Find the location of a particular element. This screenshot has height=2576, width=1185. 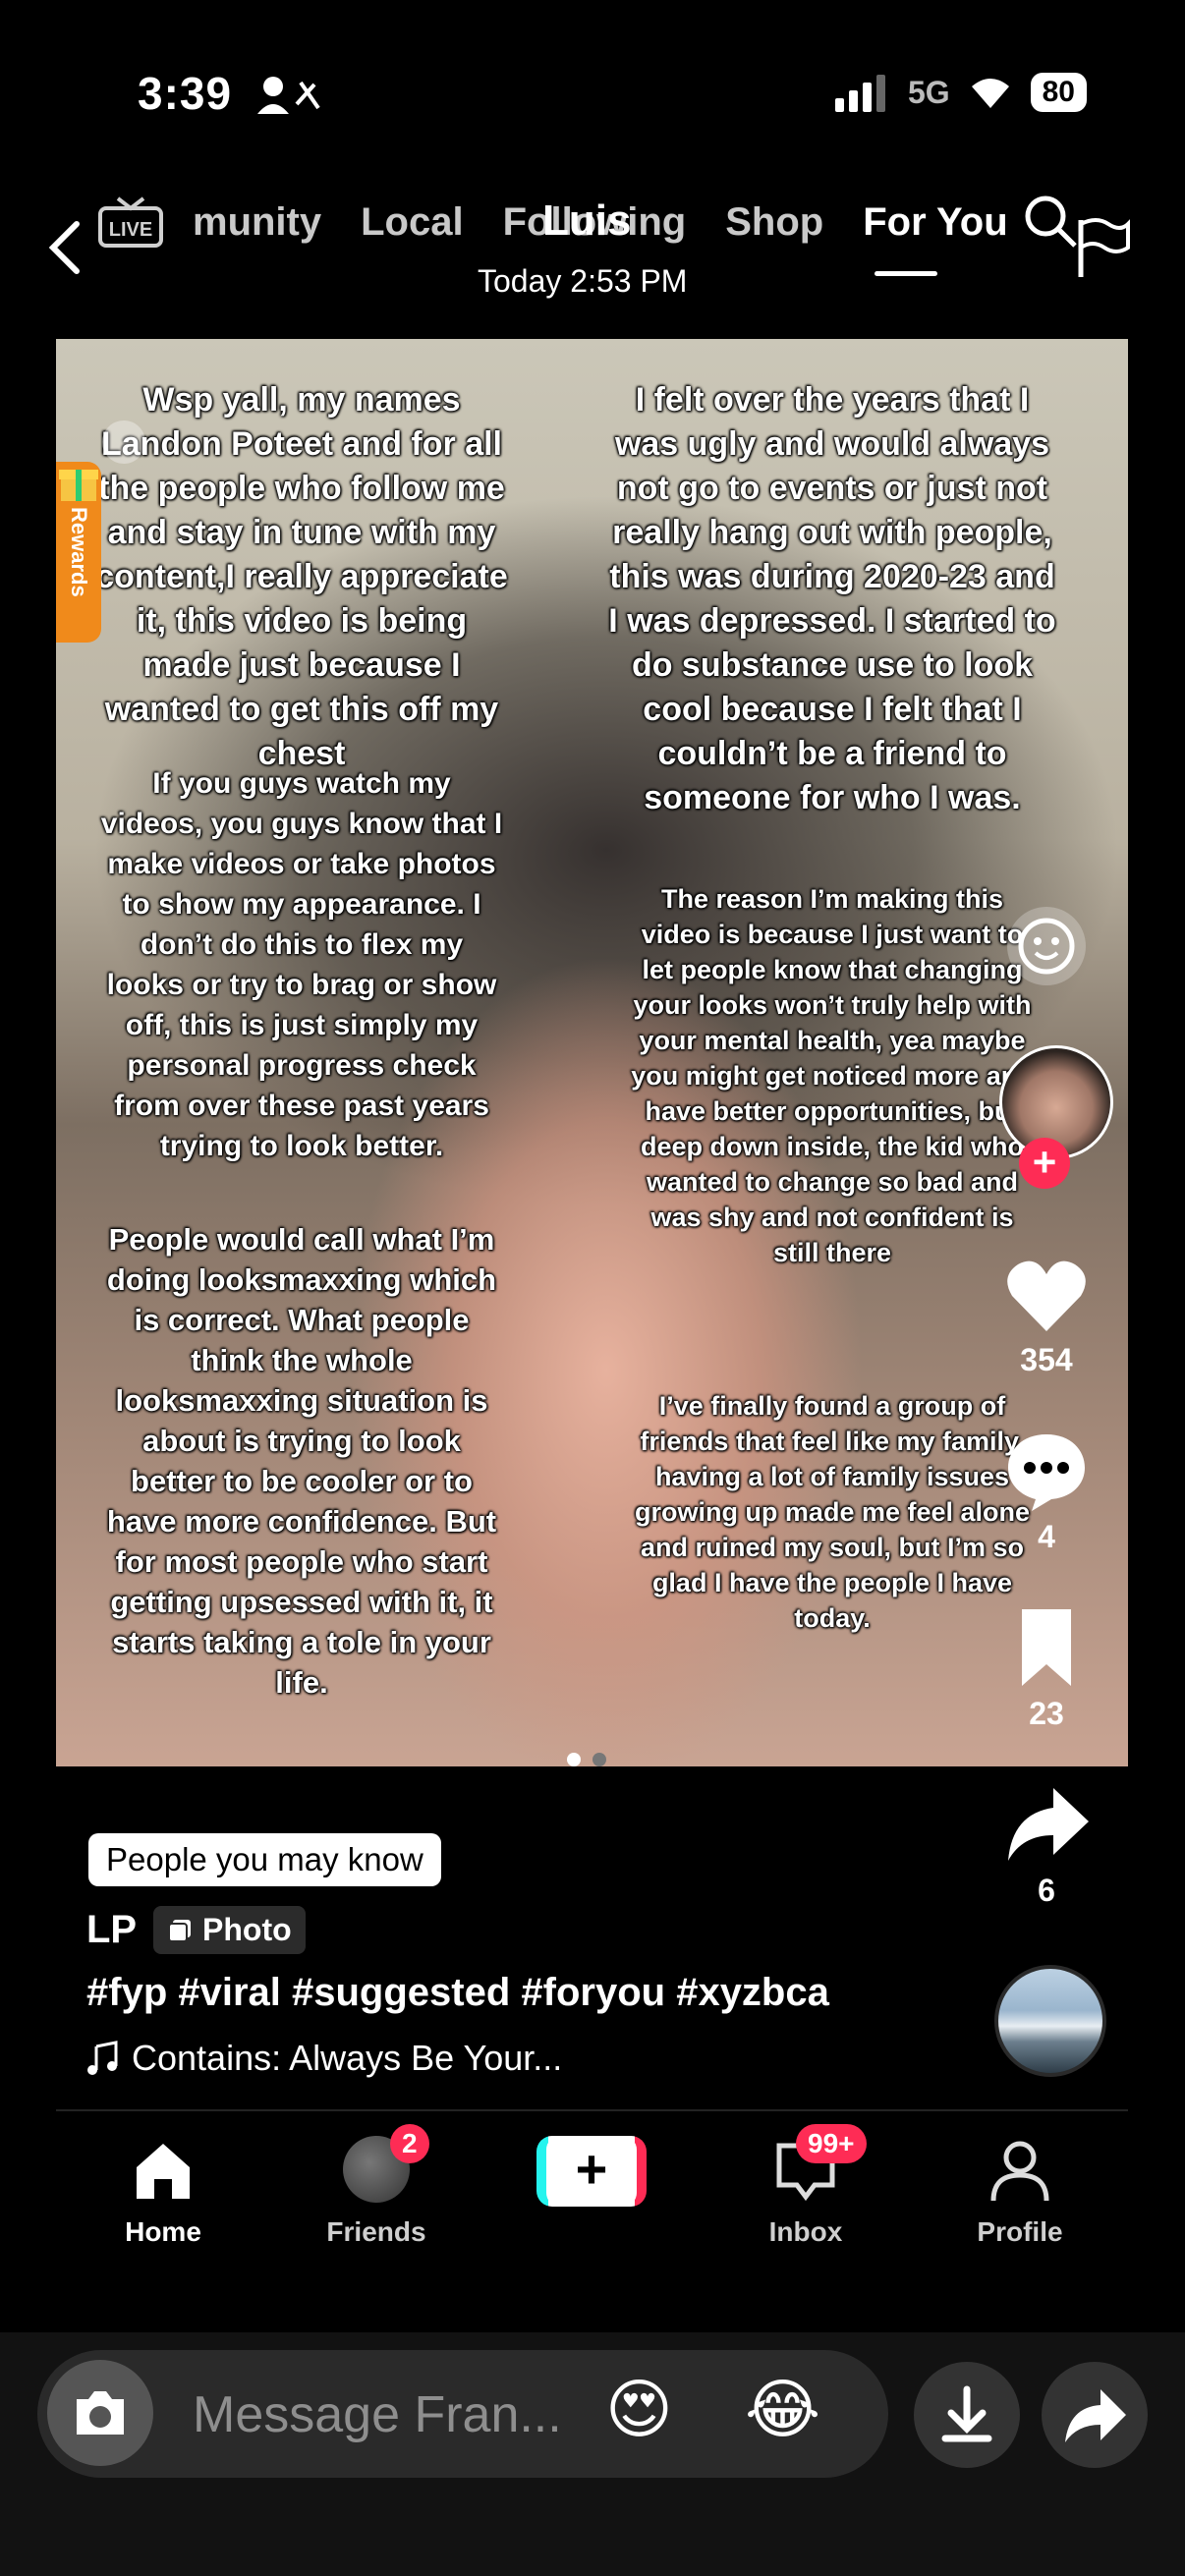

rewards-close-button is located at coordinates (124, 442).